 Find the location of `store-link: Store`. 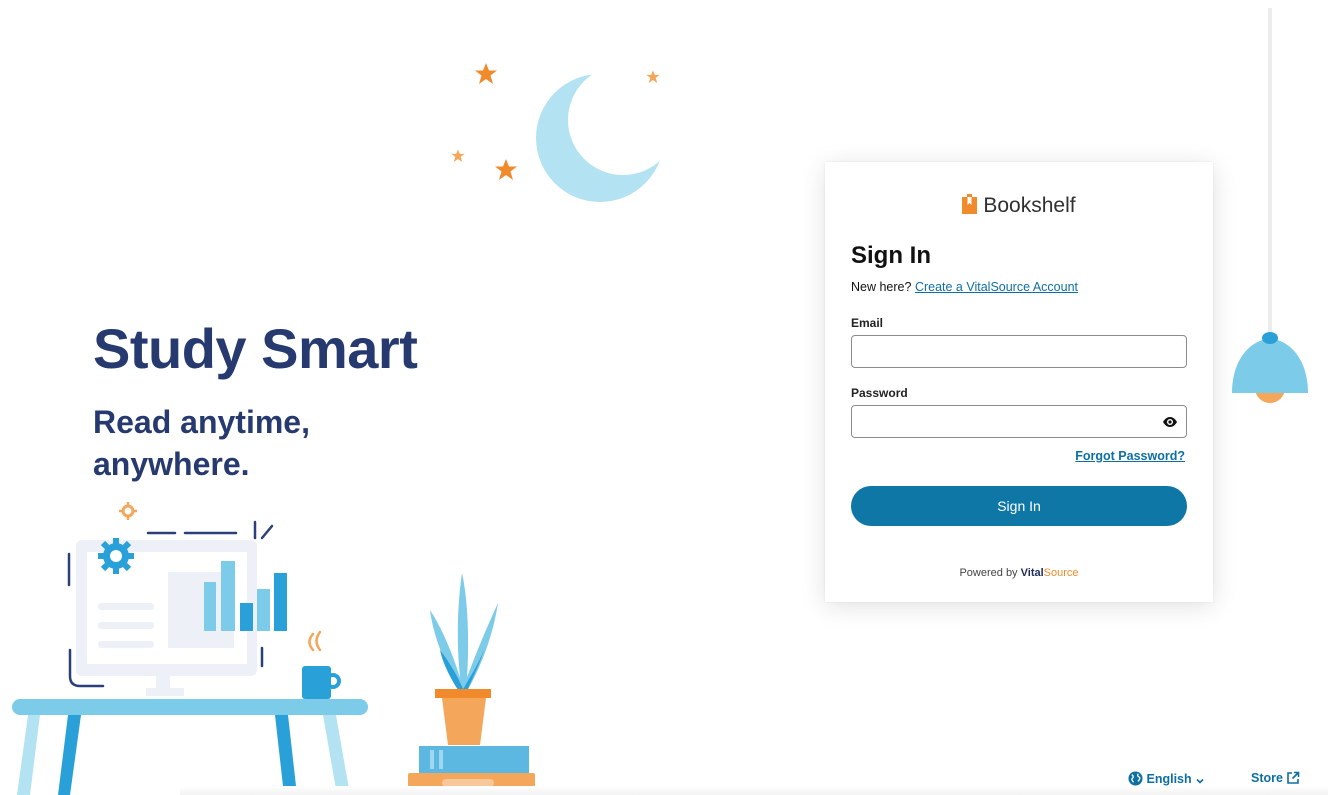

store-link: Store is located at coordinates (1275, 778).